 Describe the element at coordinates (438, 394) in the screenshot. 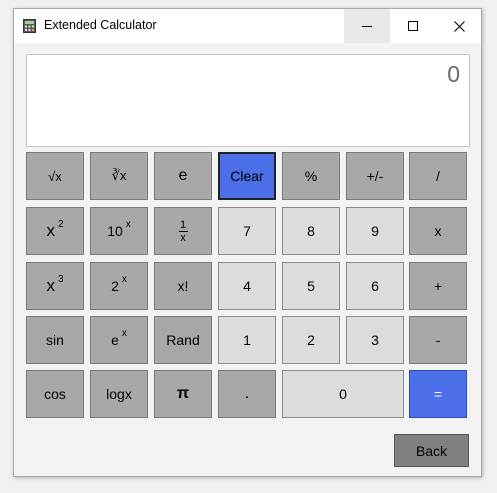

I see `equals-button: =` at that location.